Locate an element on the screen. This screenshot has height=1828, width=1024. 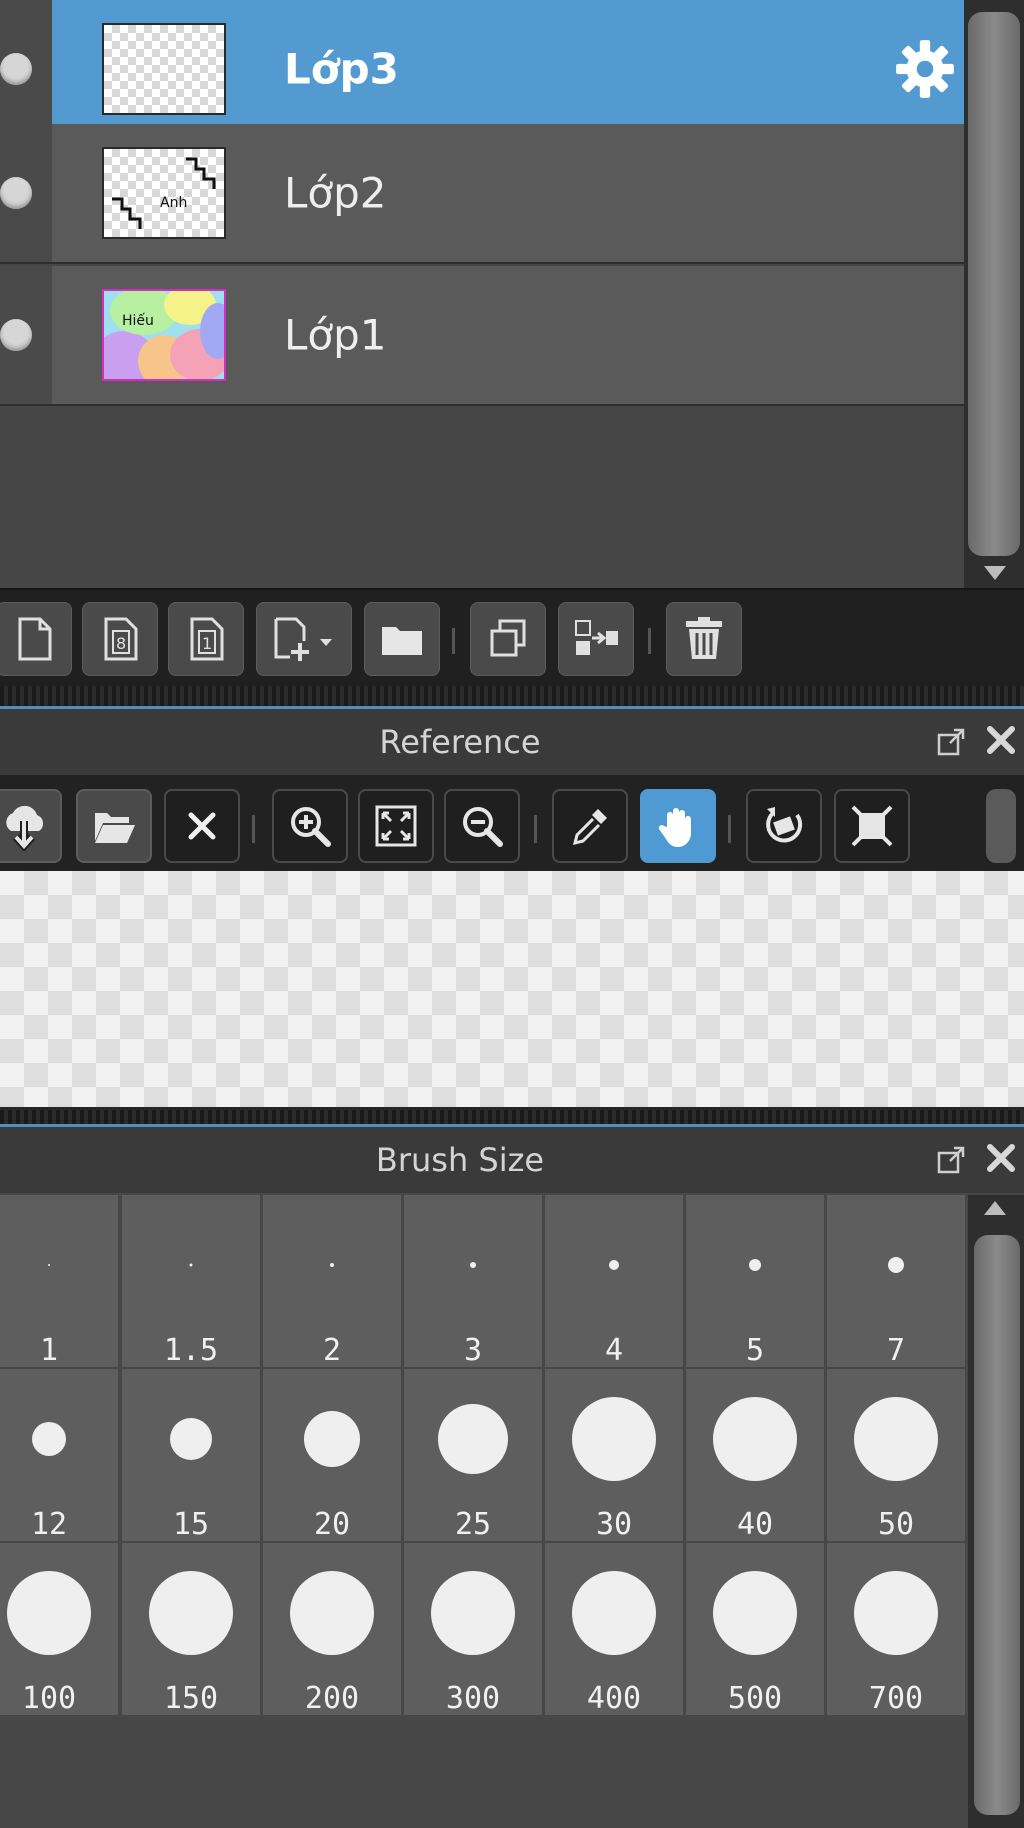
brush-size-cell: 1 is located at coordinates (59, 1281).